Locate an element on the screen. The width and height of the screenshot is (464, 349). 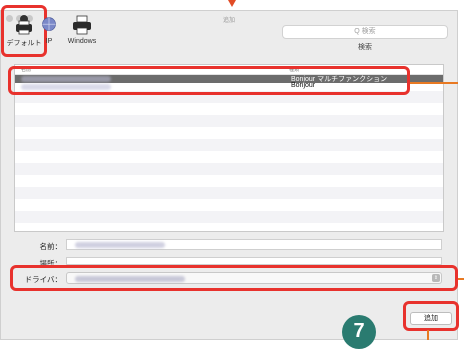
name-value-redacted is located at coordinates (120, 245).